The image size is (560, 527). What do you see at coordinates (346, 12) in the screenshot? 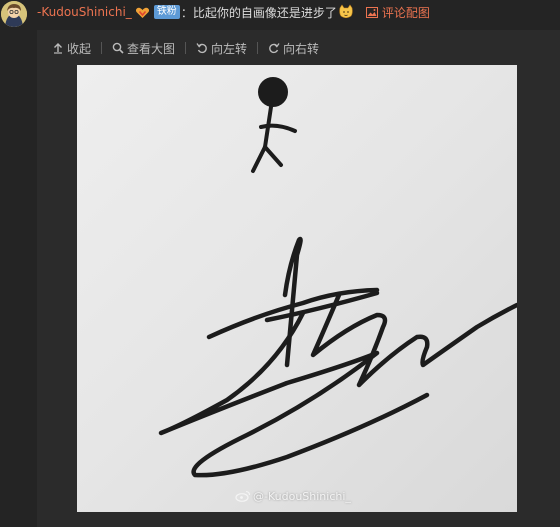
I see `cat-emoji-icon` at bounding box center [346, 12].